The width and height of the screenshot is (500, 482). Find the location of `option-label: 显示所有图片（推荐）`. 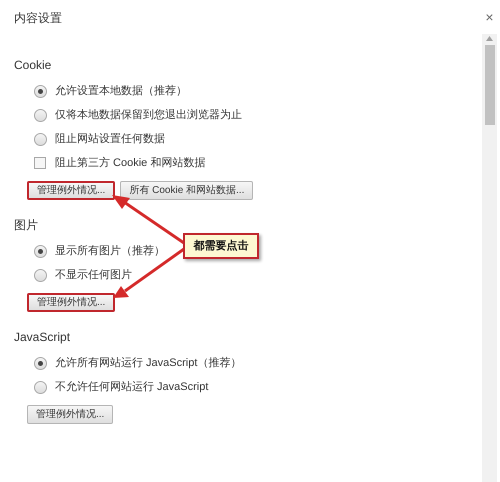

option-label: 显示所有图片（推荐） is located at coordinates (110, 251).